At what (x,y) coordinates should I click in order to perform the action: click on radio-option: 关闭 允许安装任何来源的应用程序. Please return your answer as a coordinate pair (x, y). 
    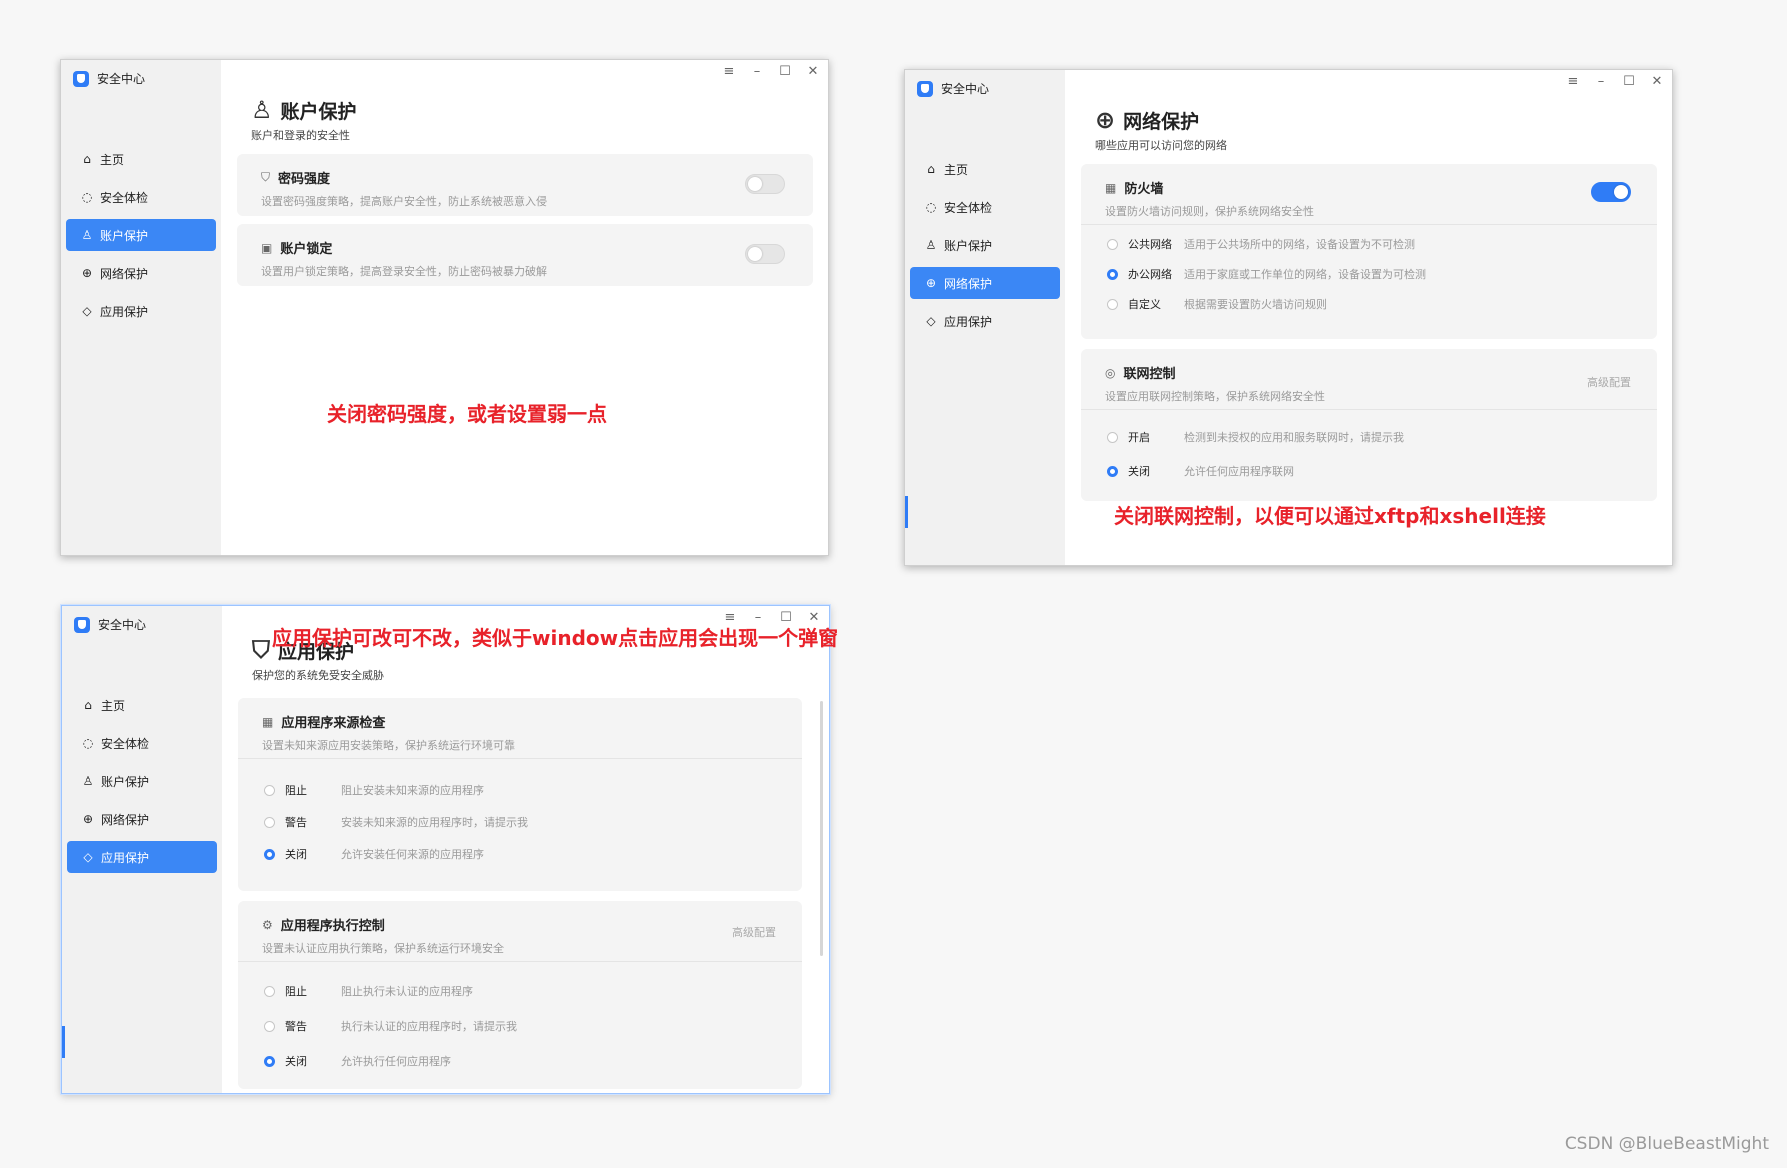
    Looking at the image, I should click on (374, 854).